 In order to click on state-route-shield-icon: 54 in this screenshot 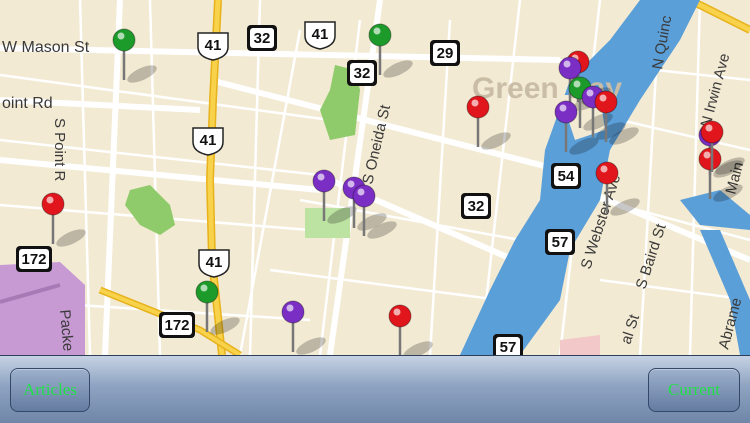, I will do `click(566, 176)`.